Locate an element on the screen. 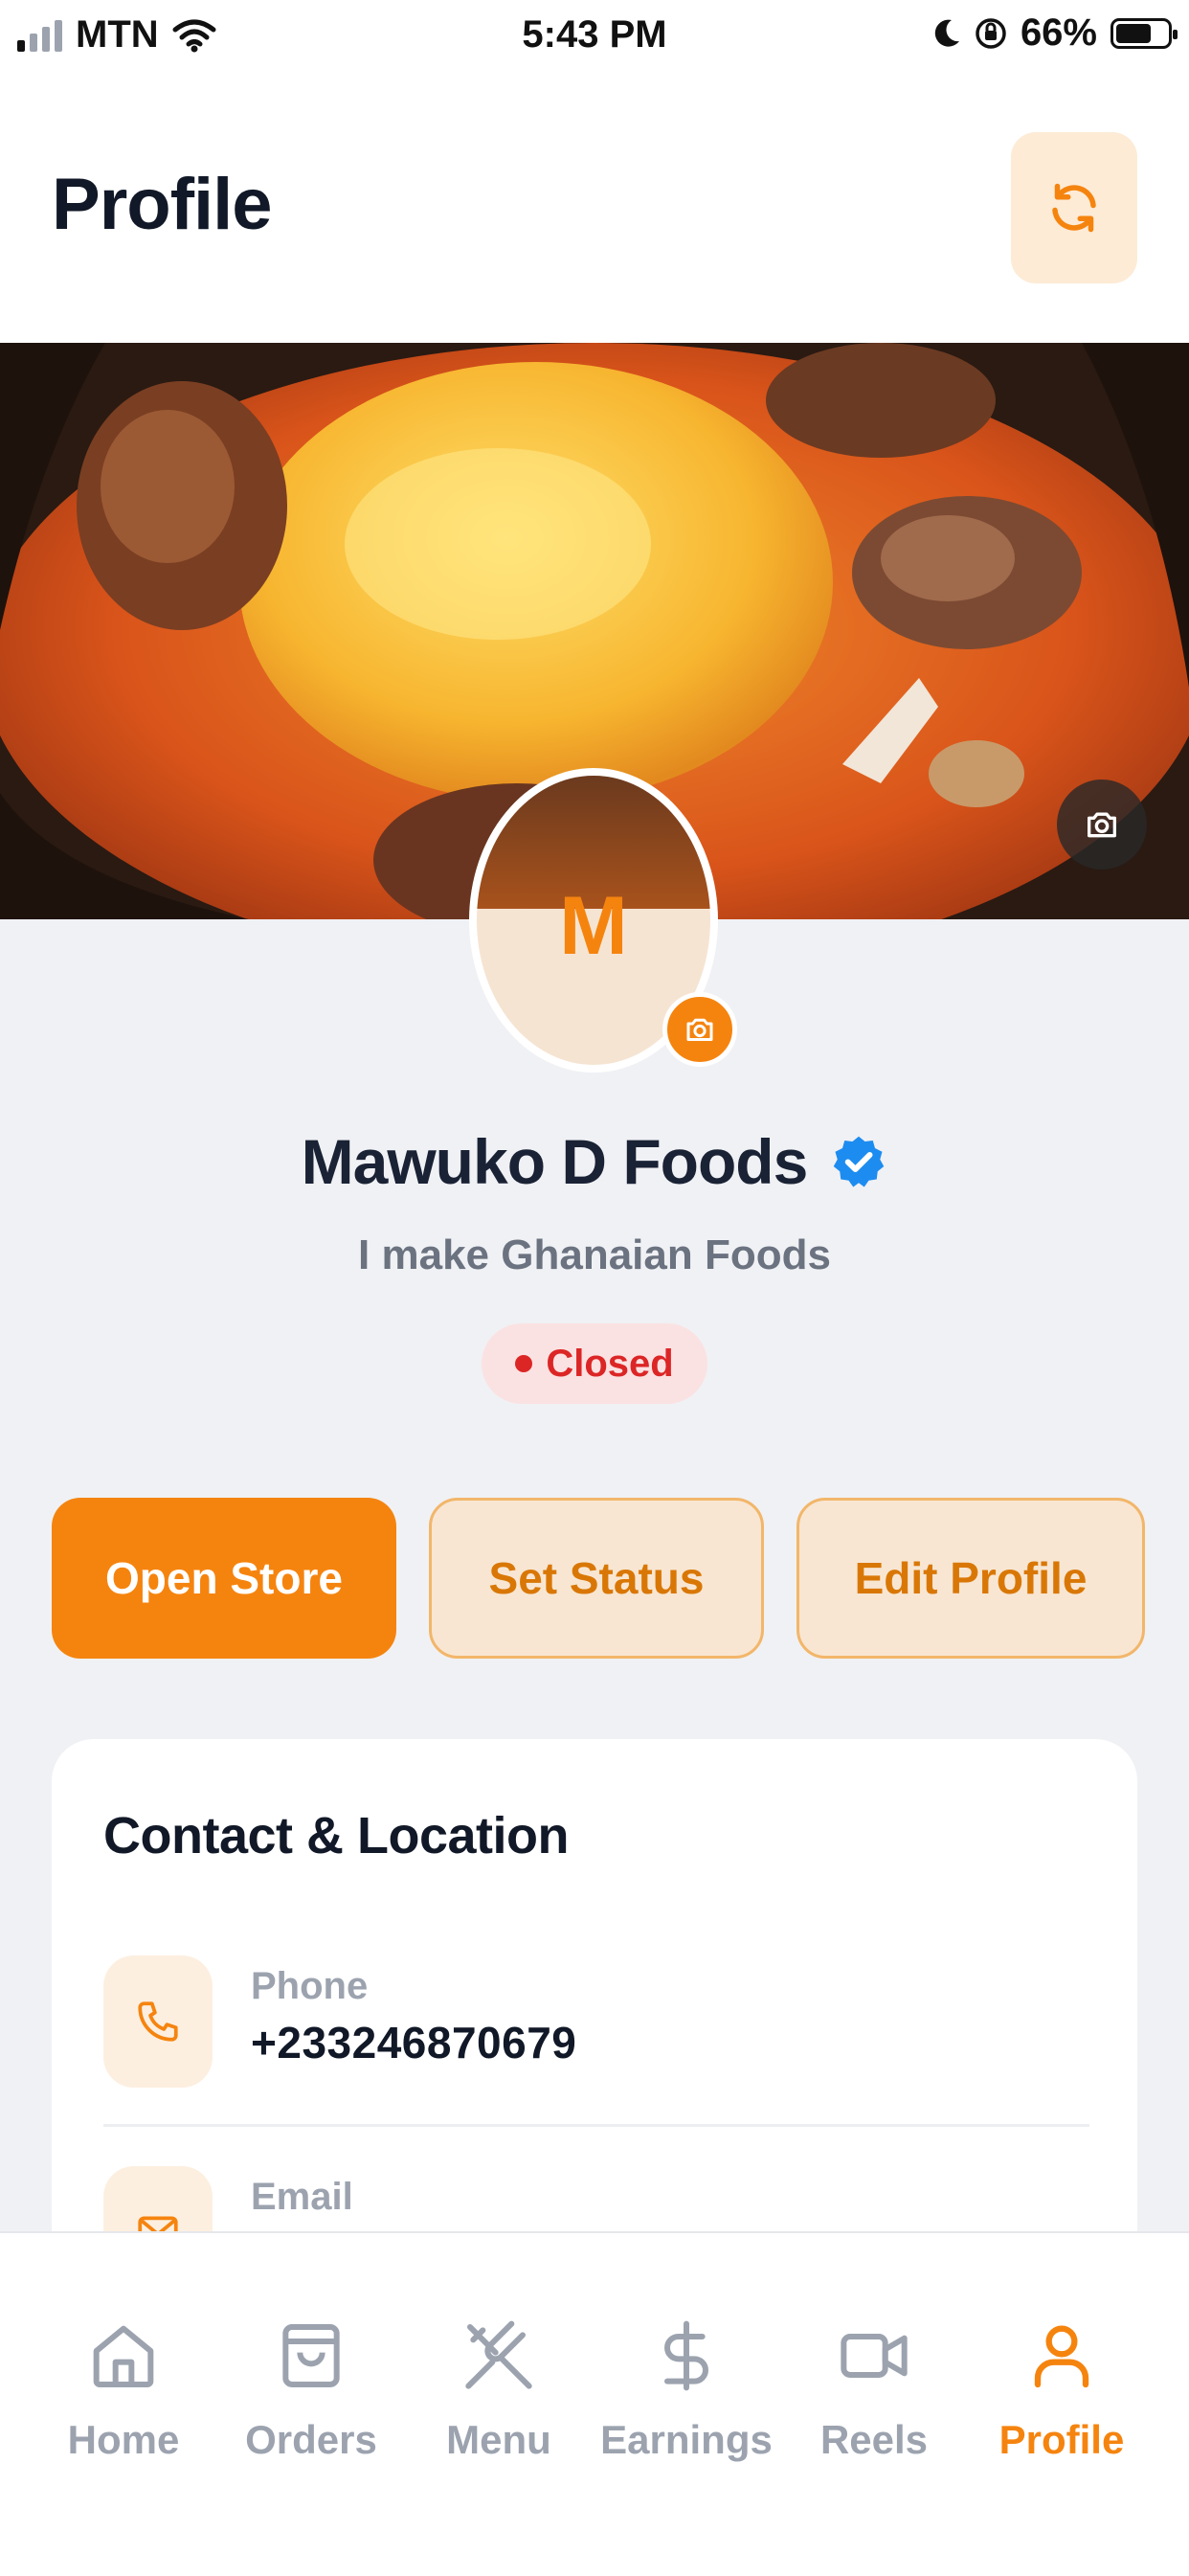 Image resolution: width=1189 pixels, height=2576 pixels. status-badge: Closed is located at coordinates (594, 1363).